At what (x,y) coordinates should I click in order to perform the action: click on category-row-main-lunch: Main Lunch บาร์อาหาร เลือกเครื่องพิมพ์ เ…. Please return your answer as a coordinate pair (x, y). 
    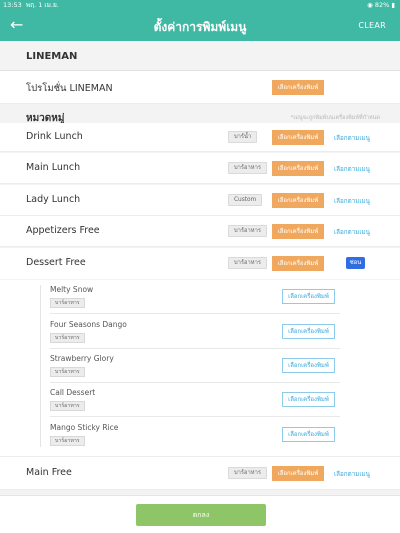
    Looking at the image, I should click on (200, 168).